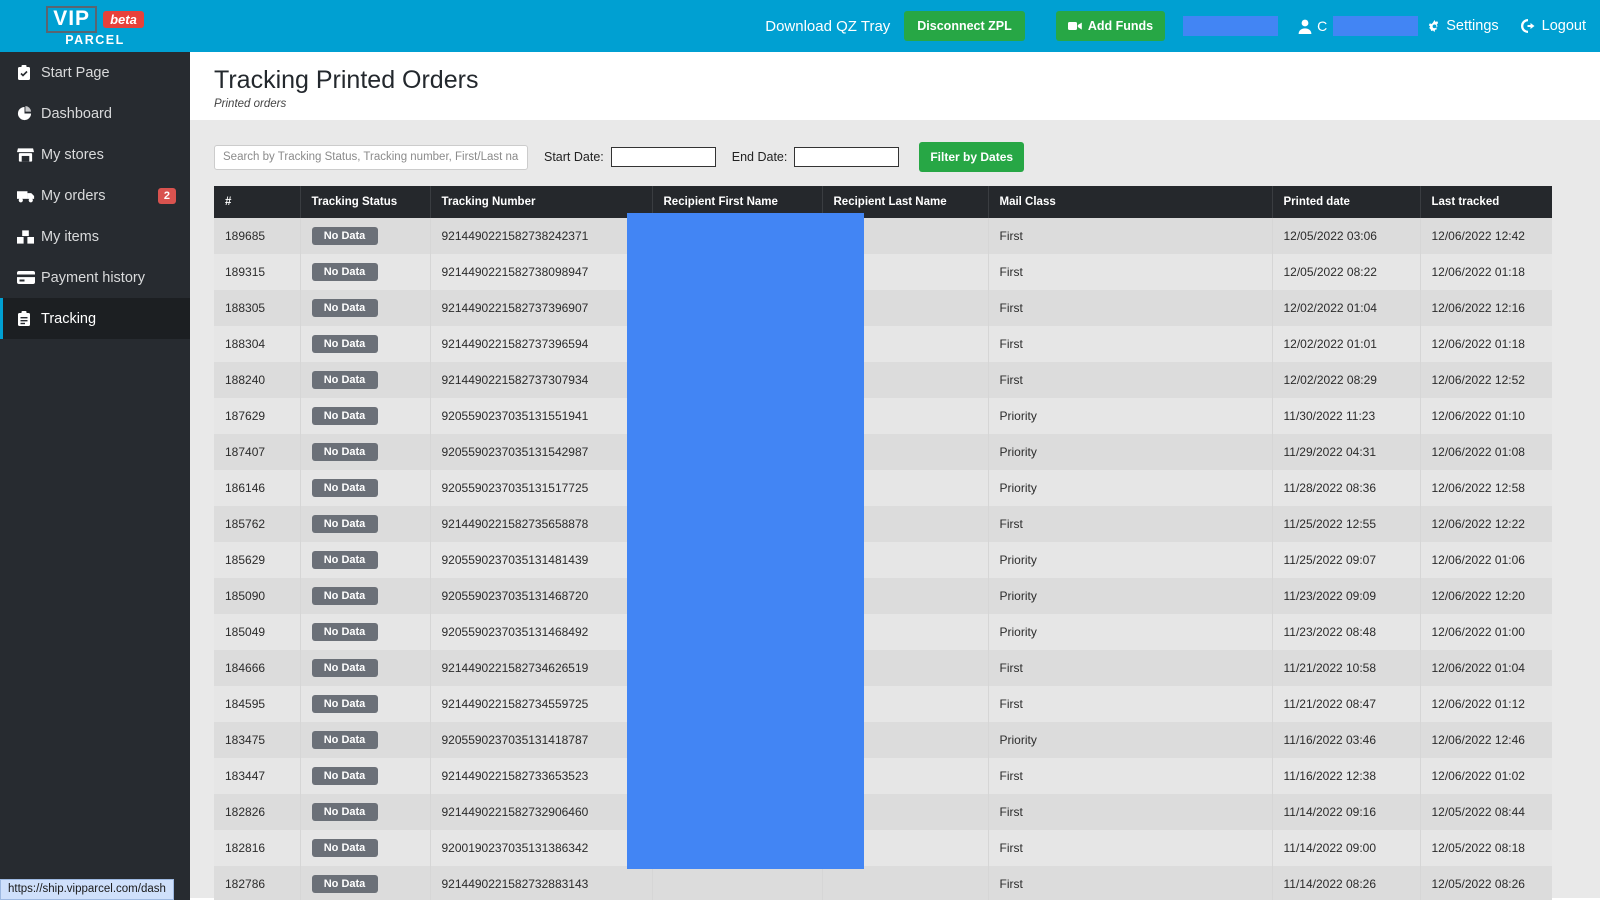 The height and width of the screenshot is (900, 1600). Describe the element at coordinates (1346, 380) in the screenshot. I see `cell-printed: 12/02/2022 08:29` at that location.